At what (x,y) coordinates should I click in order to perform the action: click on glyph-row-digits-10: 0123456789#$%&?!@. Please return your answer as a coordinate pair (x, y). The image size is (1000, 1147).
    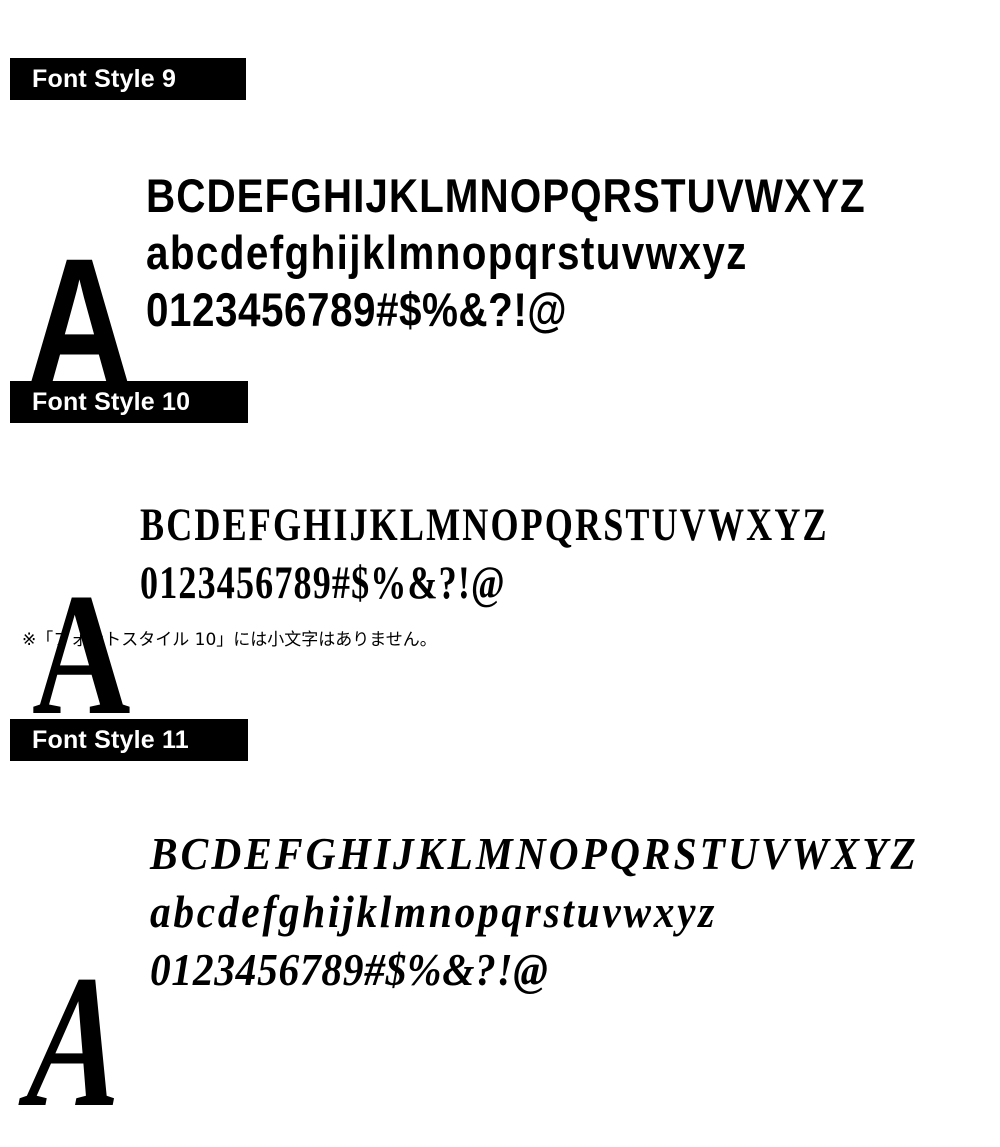
    Looking at the image, I should click on (323, 582).